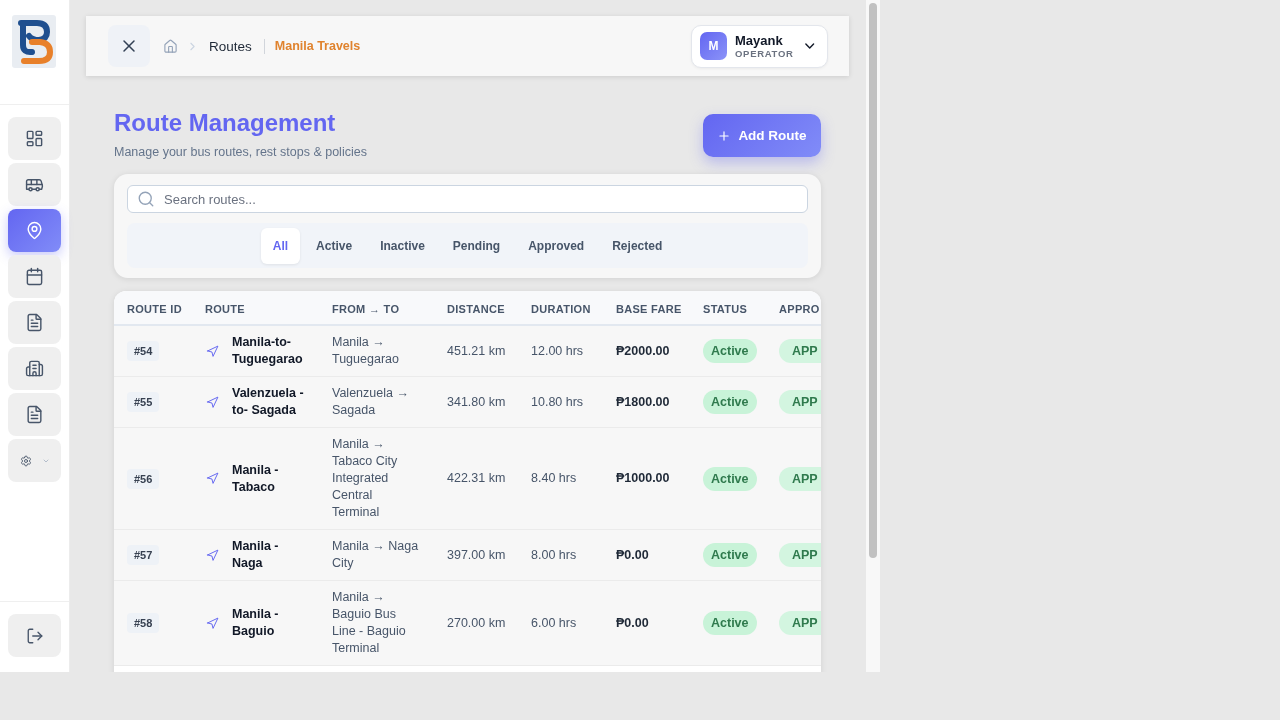 This screenshot has height=720, width=1280. What do you see at coordinates (556, 245) in the screenshot?
I see `filter-tab: Approved` at bounding box center [556, 245].